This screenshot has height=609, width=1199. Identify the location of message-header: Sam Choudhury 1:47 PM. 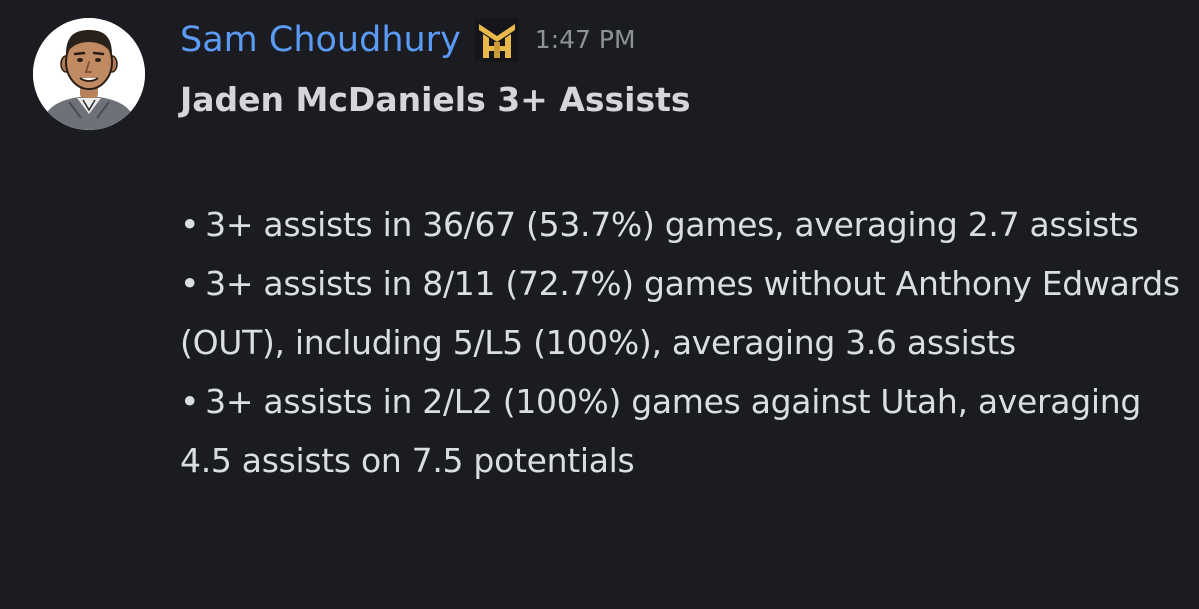
(408, 40).